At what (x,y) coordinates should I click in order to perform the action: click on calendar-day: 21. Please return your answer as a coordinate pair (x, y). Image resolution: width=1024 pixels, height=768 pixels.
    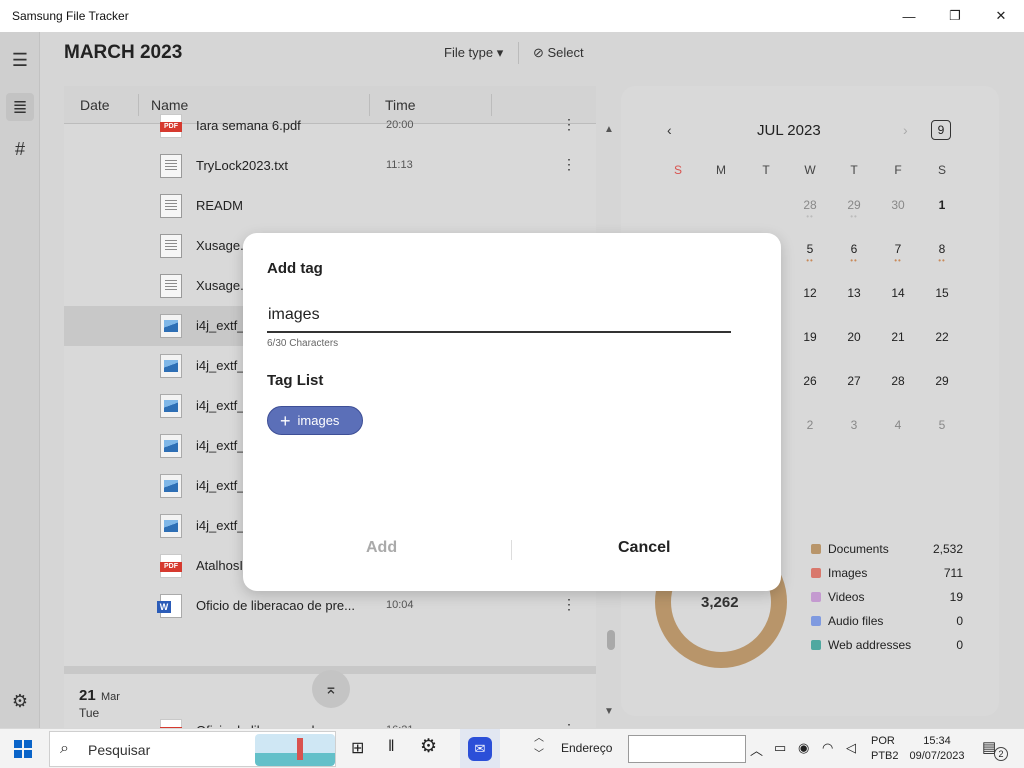
    Looking at the image, I should click on (898, 337).